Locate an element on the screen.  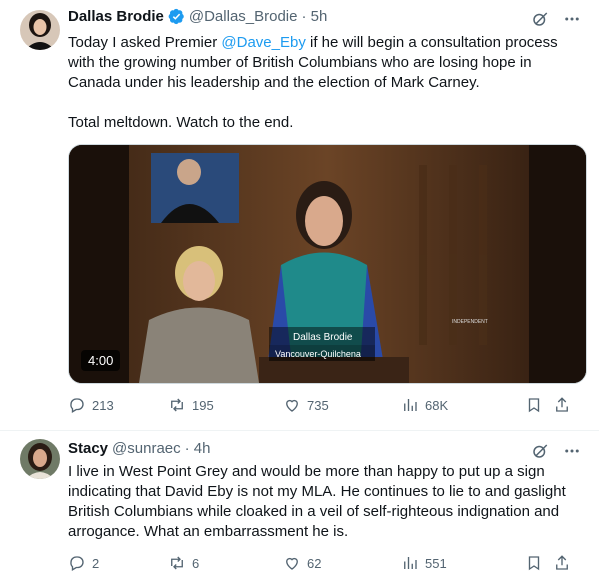
tweet-header: Stacy @sunraec · 4h is located at coordinates (139, 448).